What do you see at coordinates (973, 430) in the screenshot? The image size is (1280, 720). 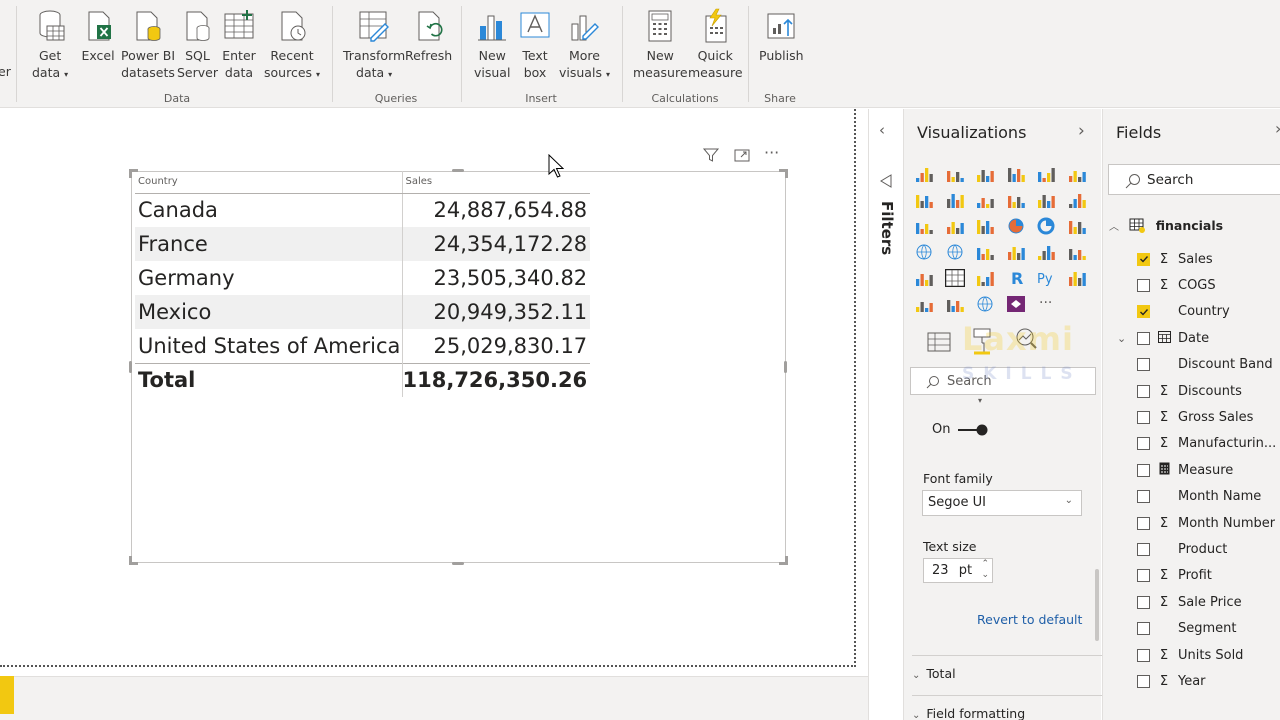 I see `on-off-toggle` at bounding box center [973, 430].